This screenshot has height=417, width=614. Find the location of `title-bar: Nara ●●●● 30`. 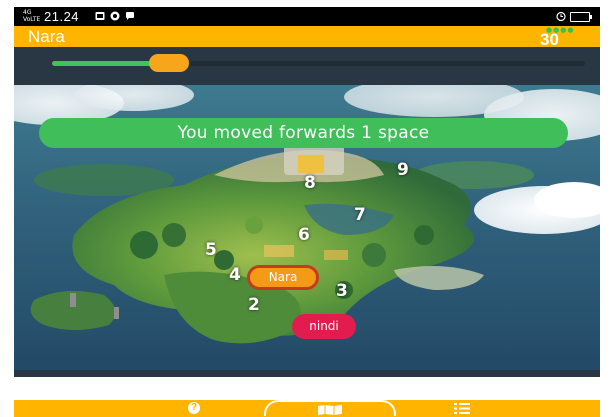

title-bar: Nara ●●●● 30 is located at coordinates (307, 38).